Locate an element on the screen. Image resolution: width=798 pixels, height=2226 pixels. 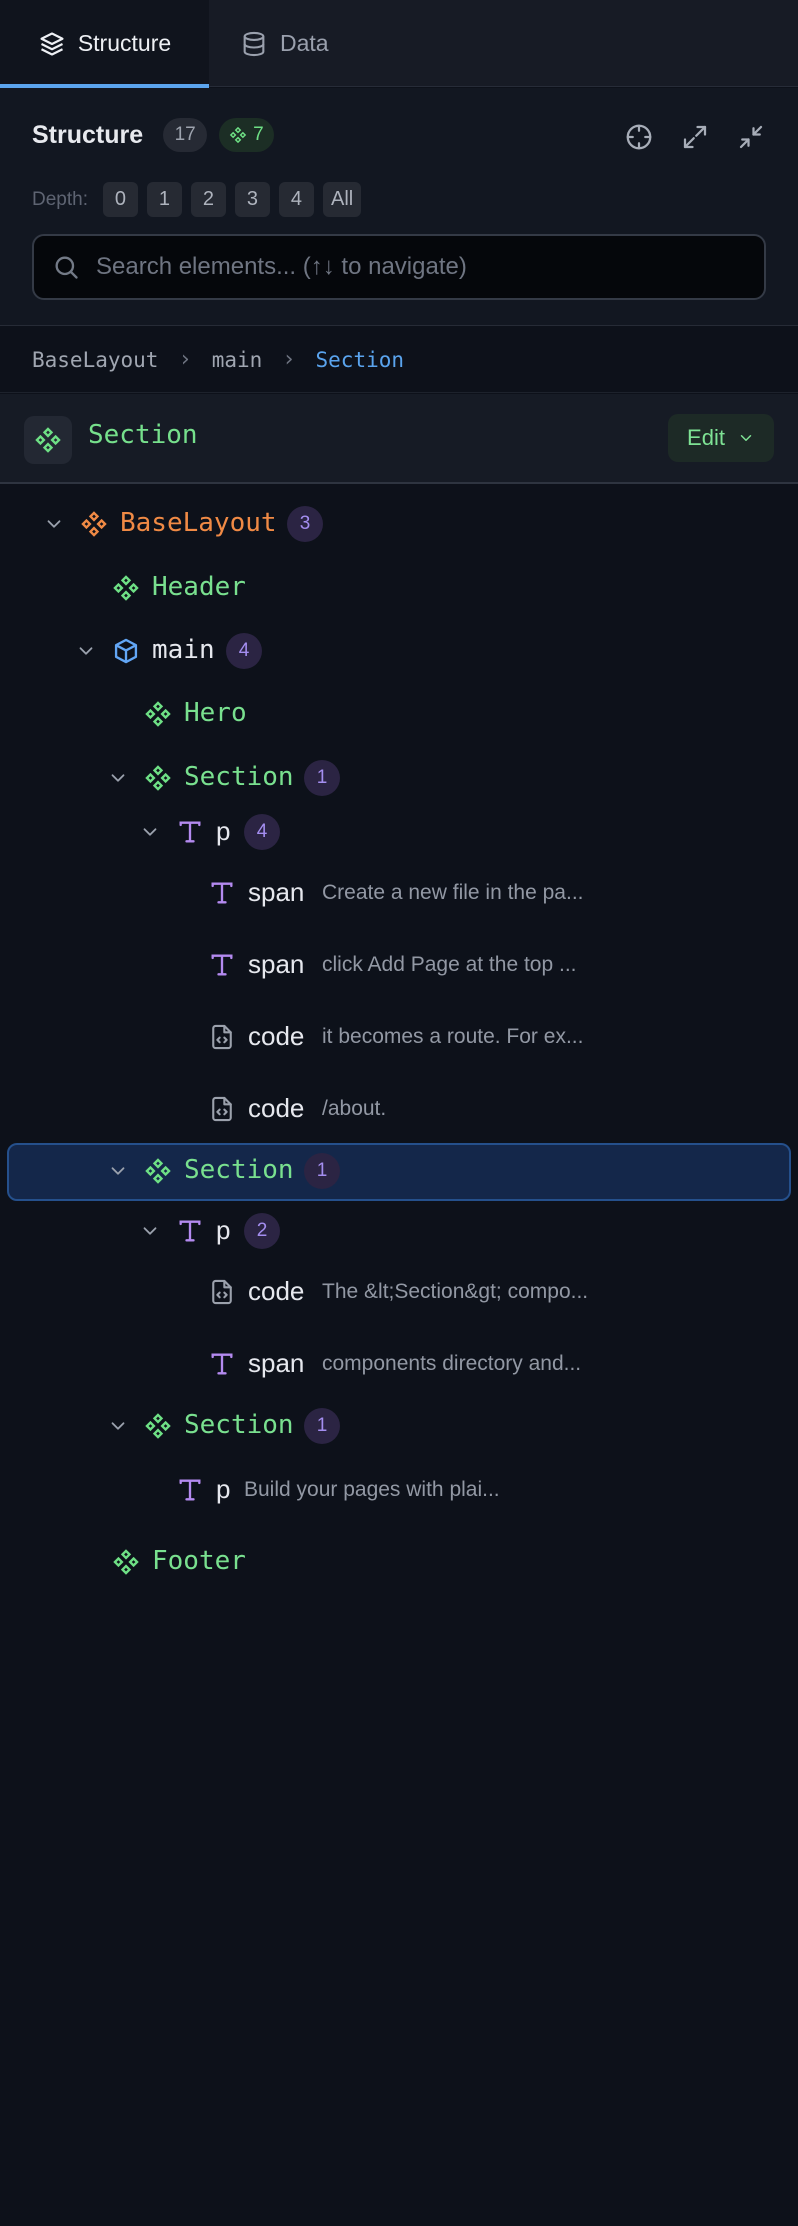
edit-button: Edit is located at coordinates (721, 438).